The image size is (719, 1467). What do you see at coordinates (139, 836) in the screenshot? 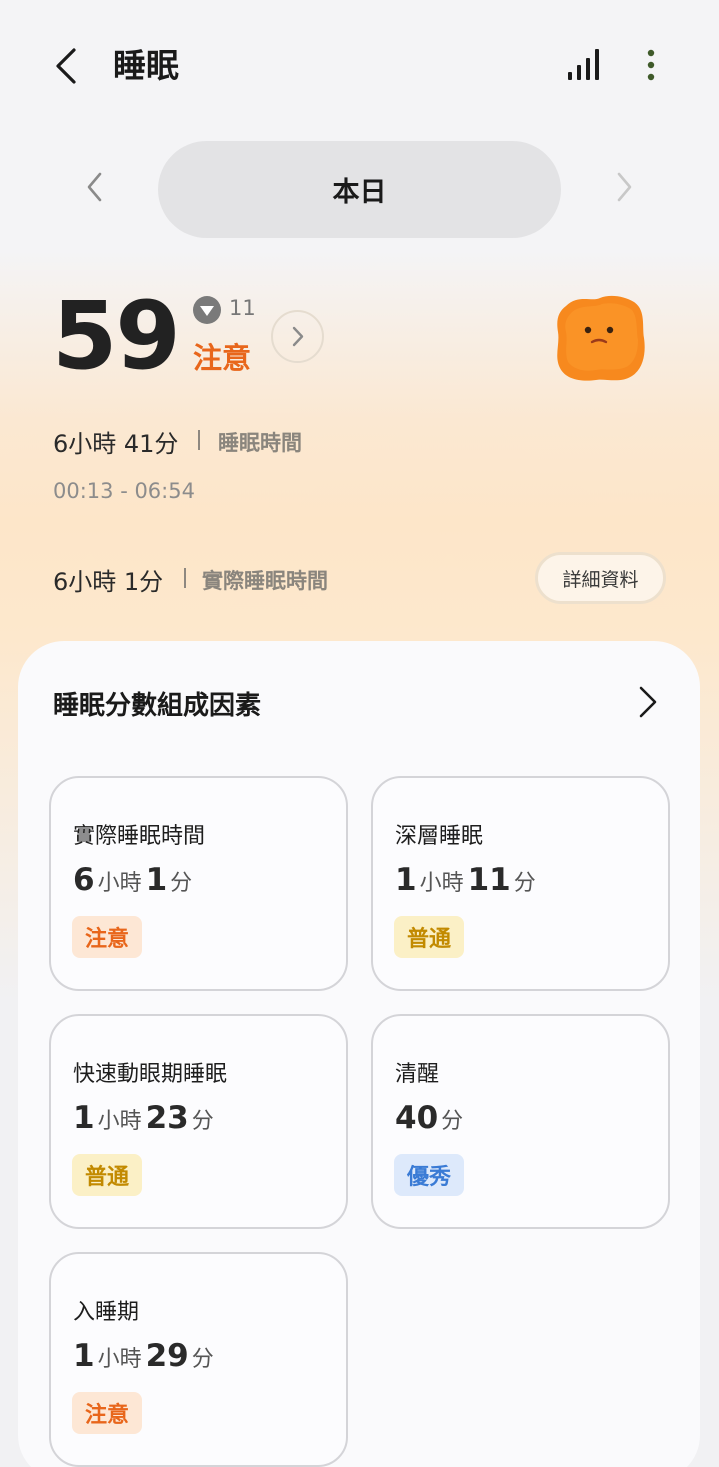
I see `factor-name: 實際睡眠時間` at bounding box center [139, 836].